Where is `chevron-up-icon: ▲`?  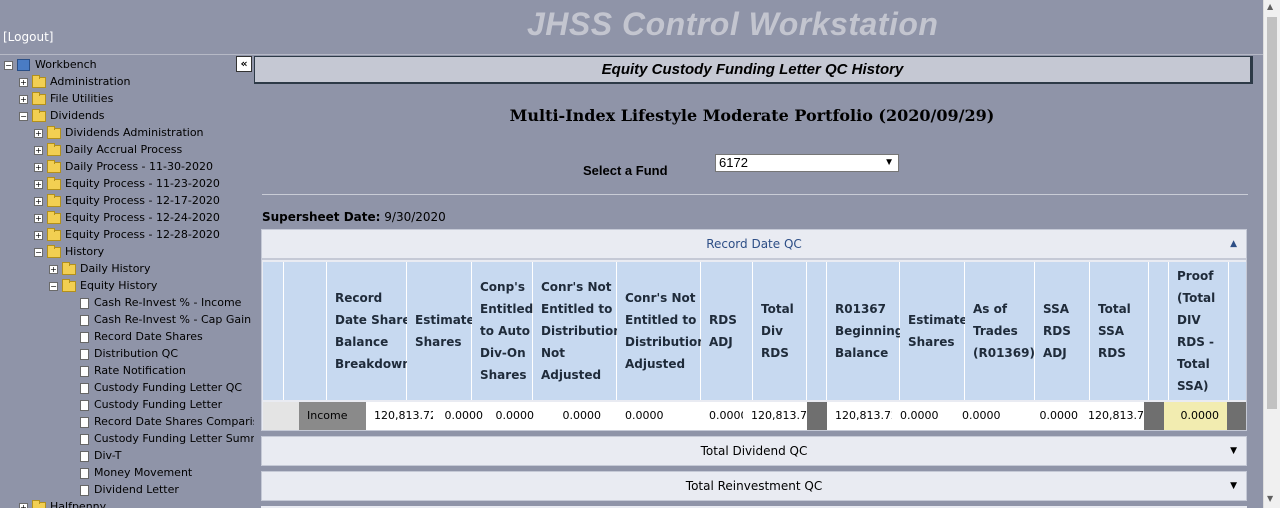 chevron-up-icon: ▲ is located at coordinates (1233, 244).